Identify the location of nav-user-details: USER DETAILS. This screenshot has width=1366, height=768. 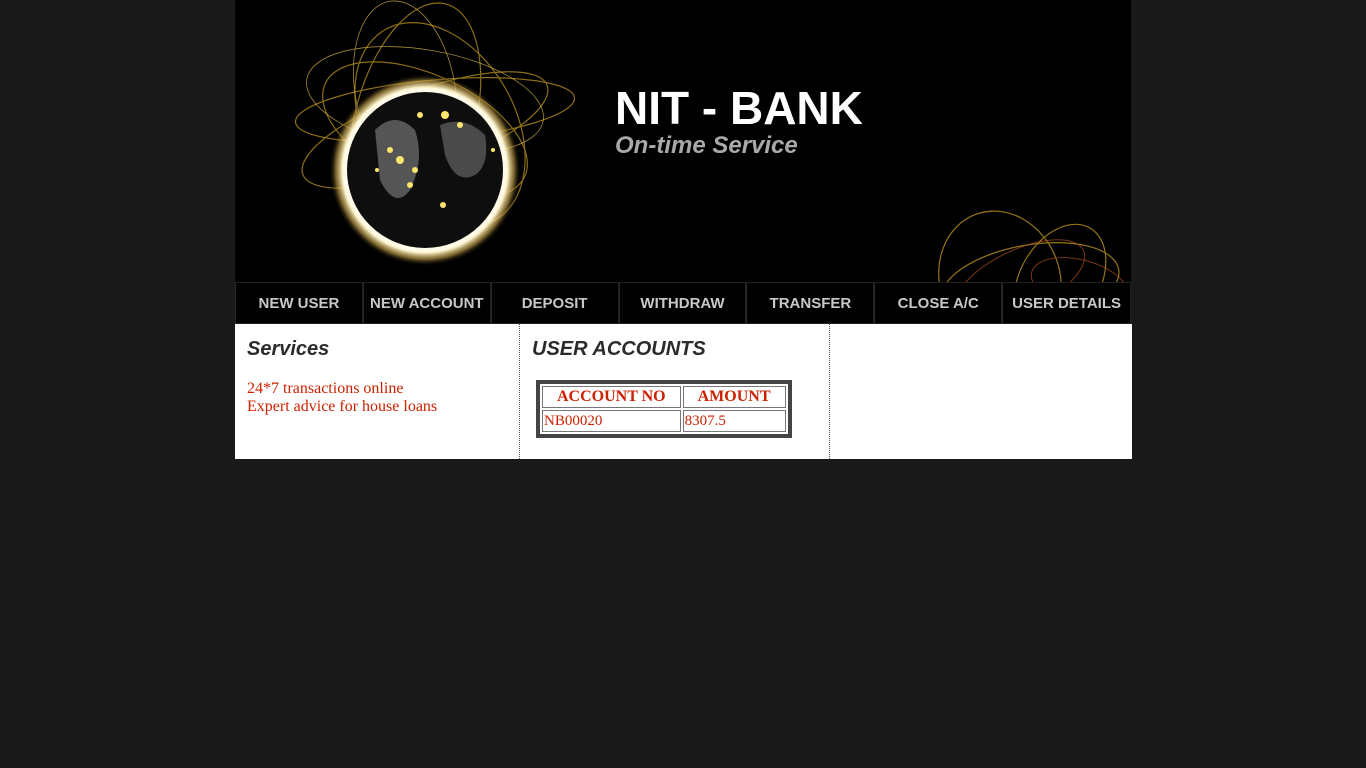
(1066, 303).